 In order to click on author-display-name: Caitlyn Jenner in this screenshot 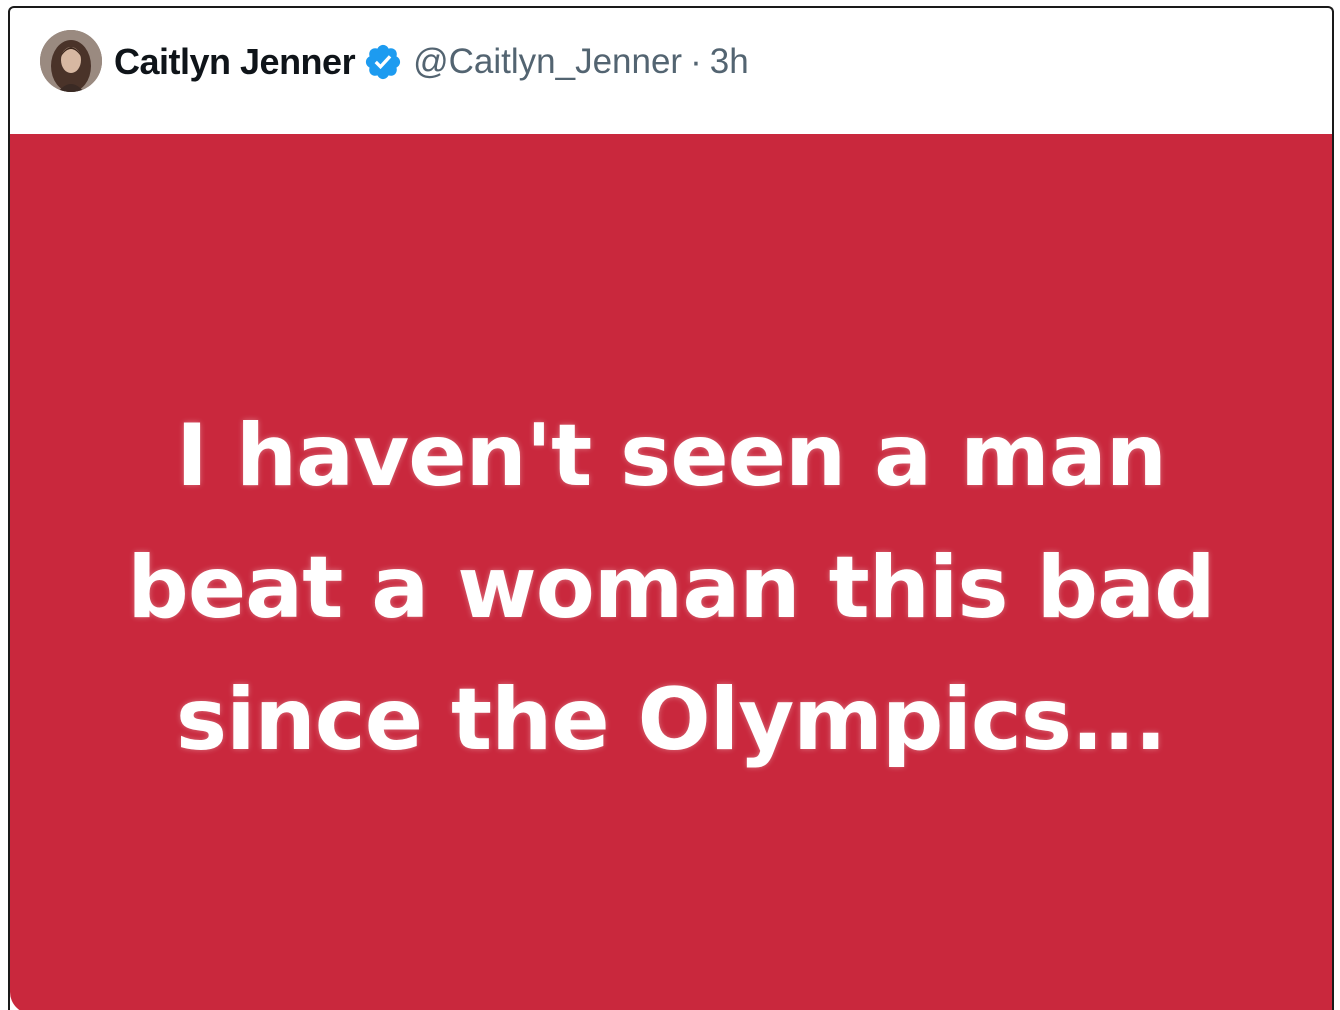, I will do `click(235, 62)`.